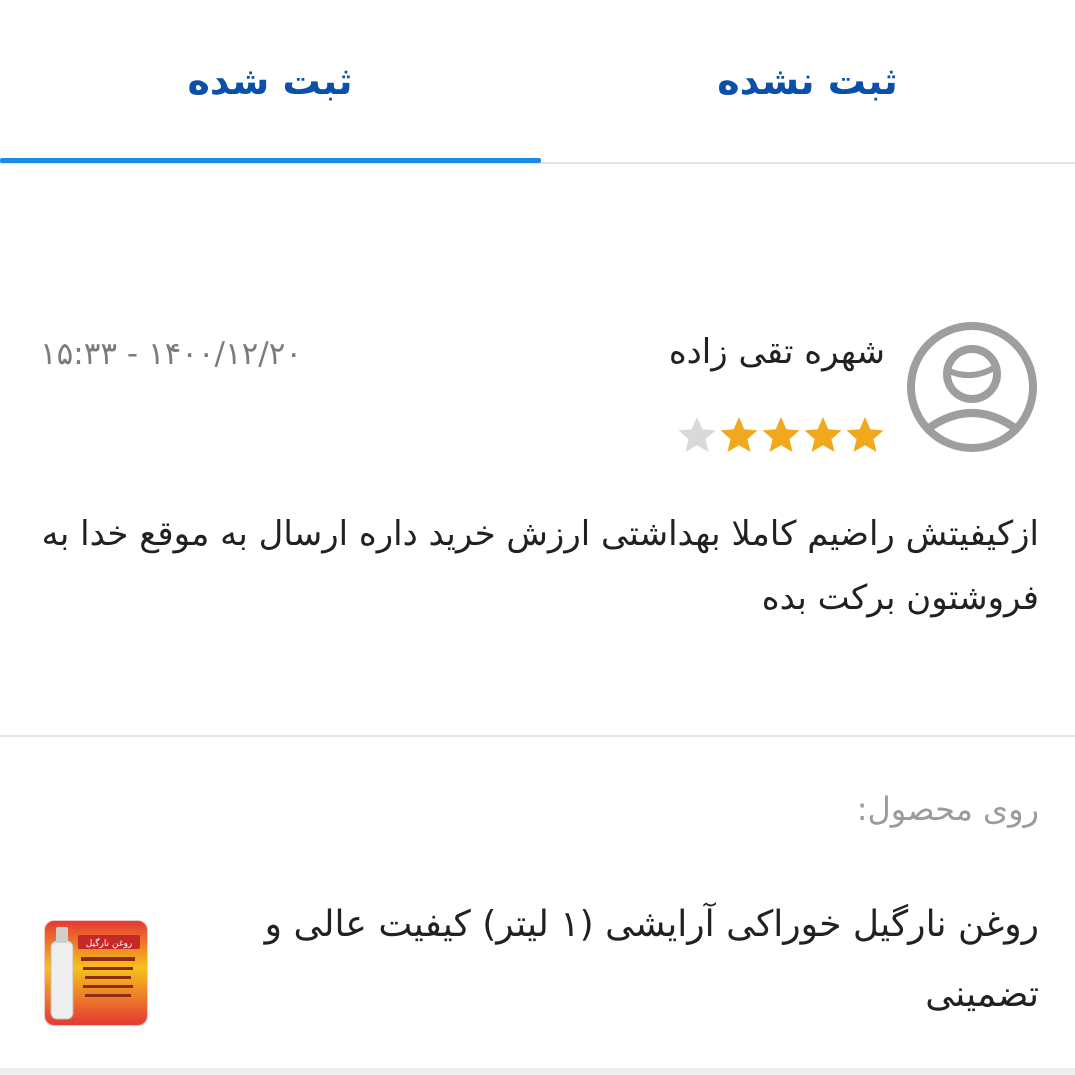  I want to click on rating-stars, so click(781, 435).